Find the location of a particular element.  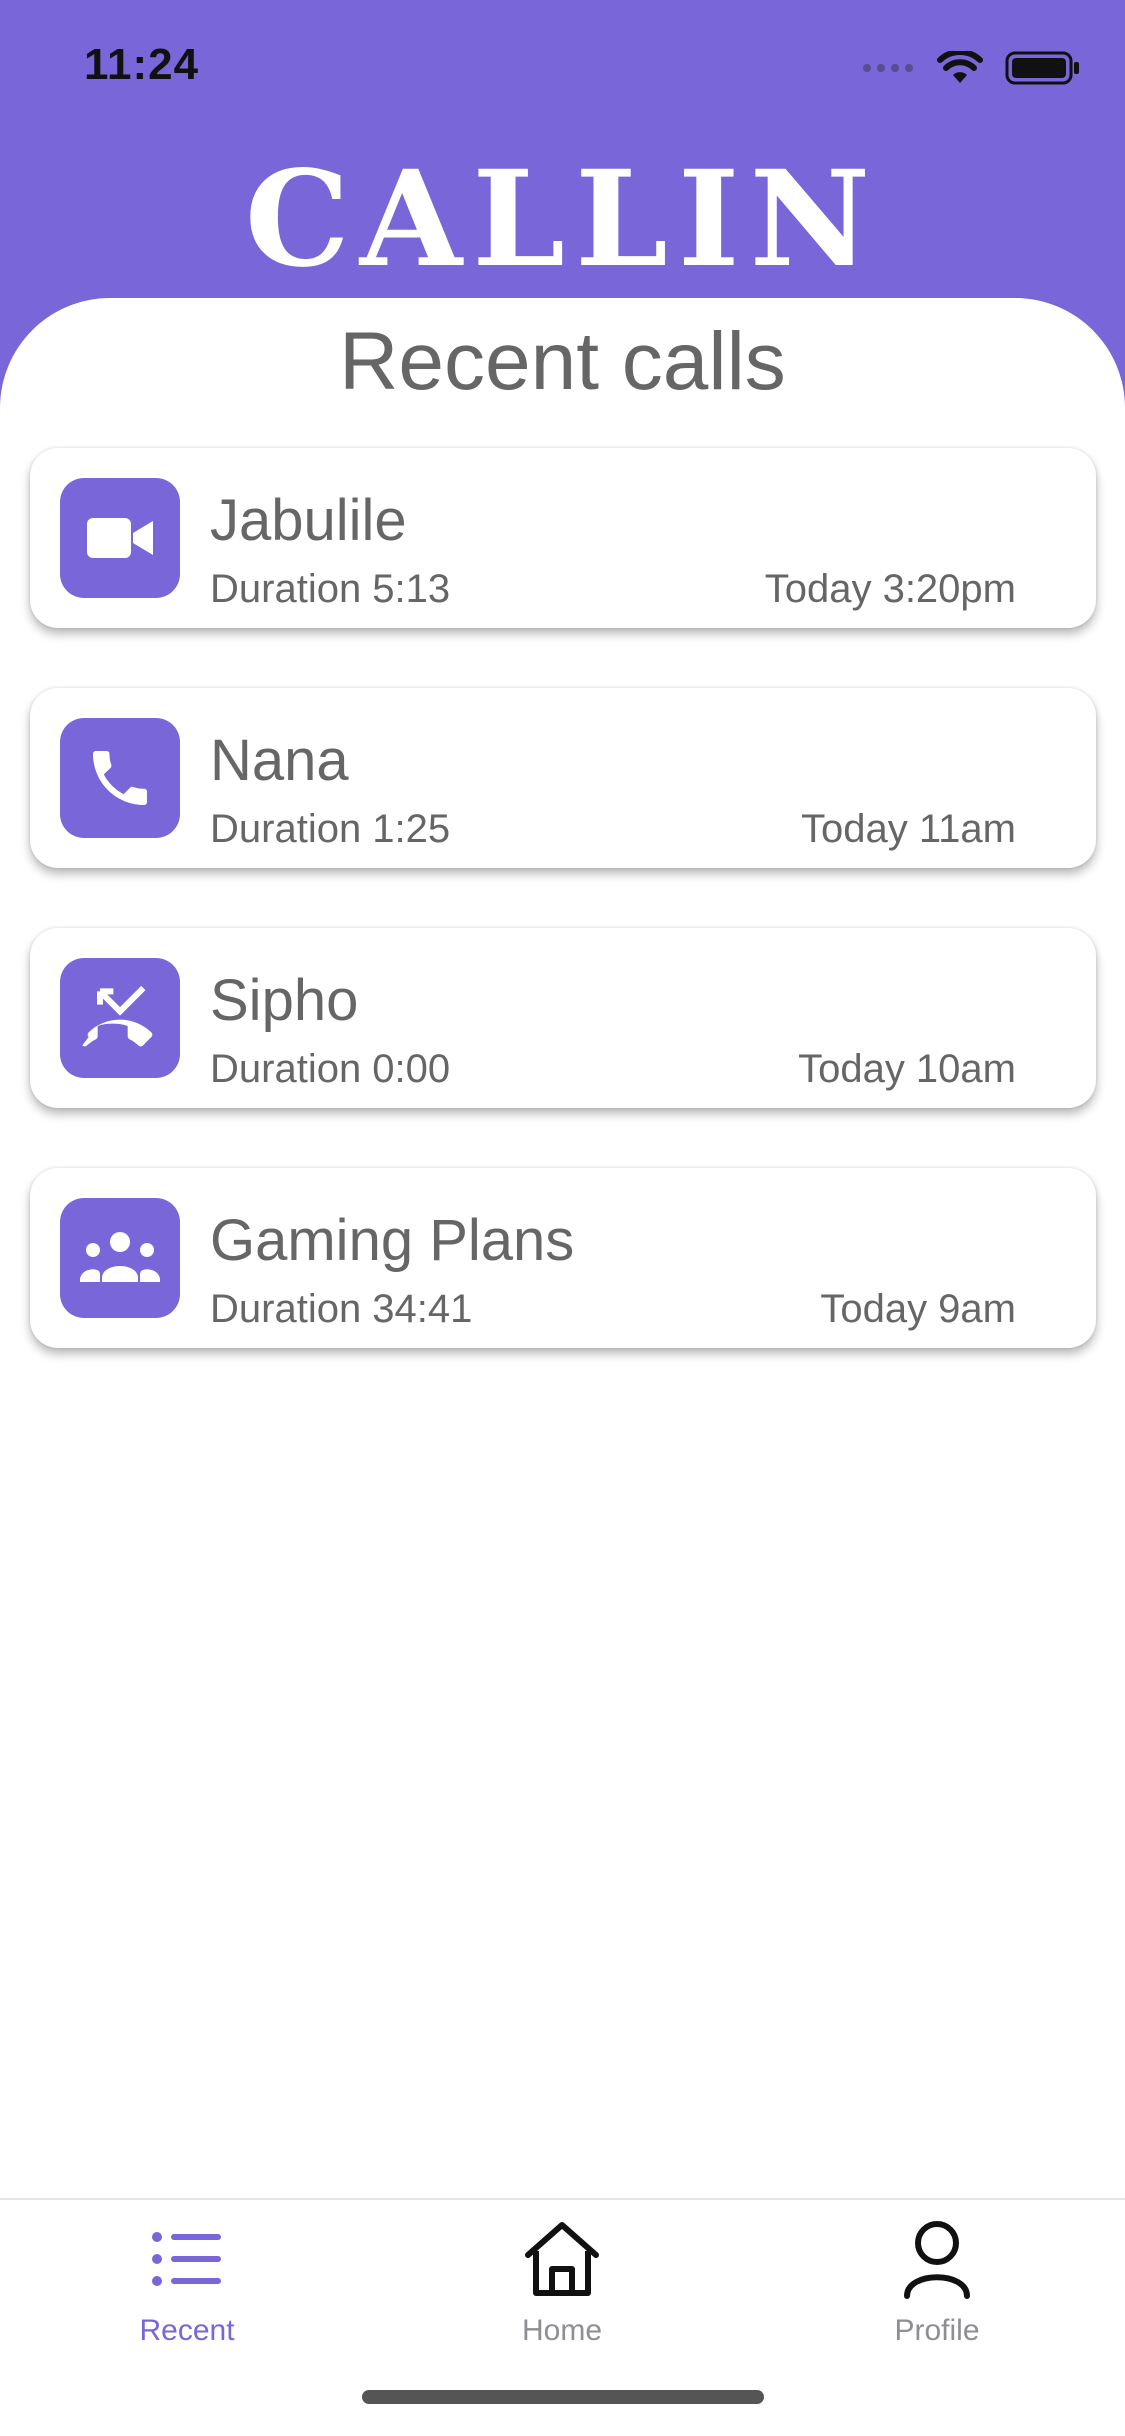

phone-icon is located at coordinates (120, 778).